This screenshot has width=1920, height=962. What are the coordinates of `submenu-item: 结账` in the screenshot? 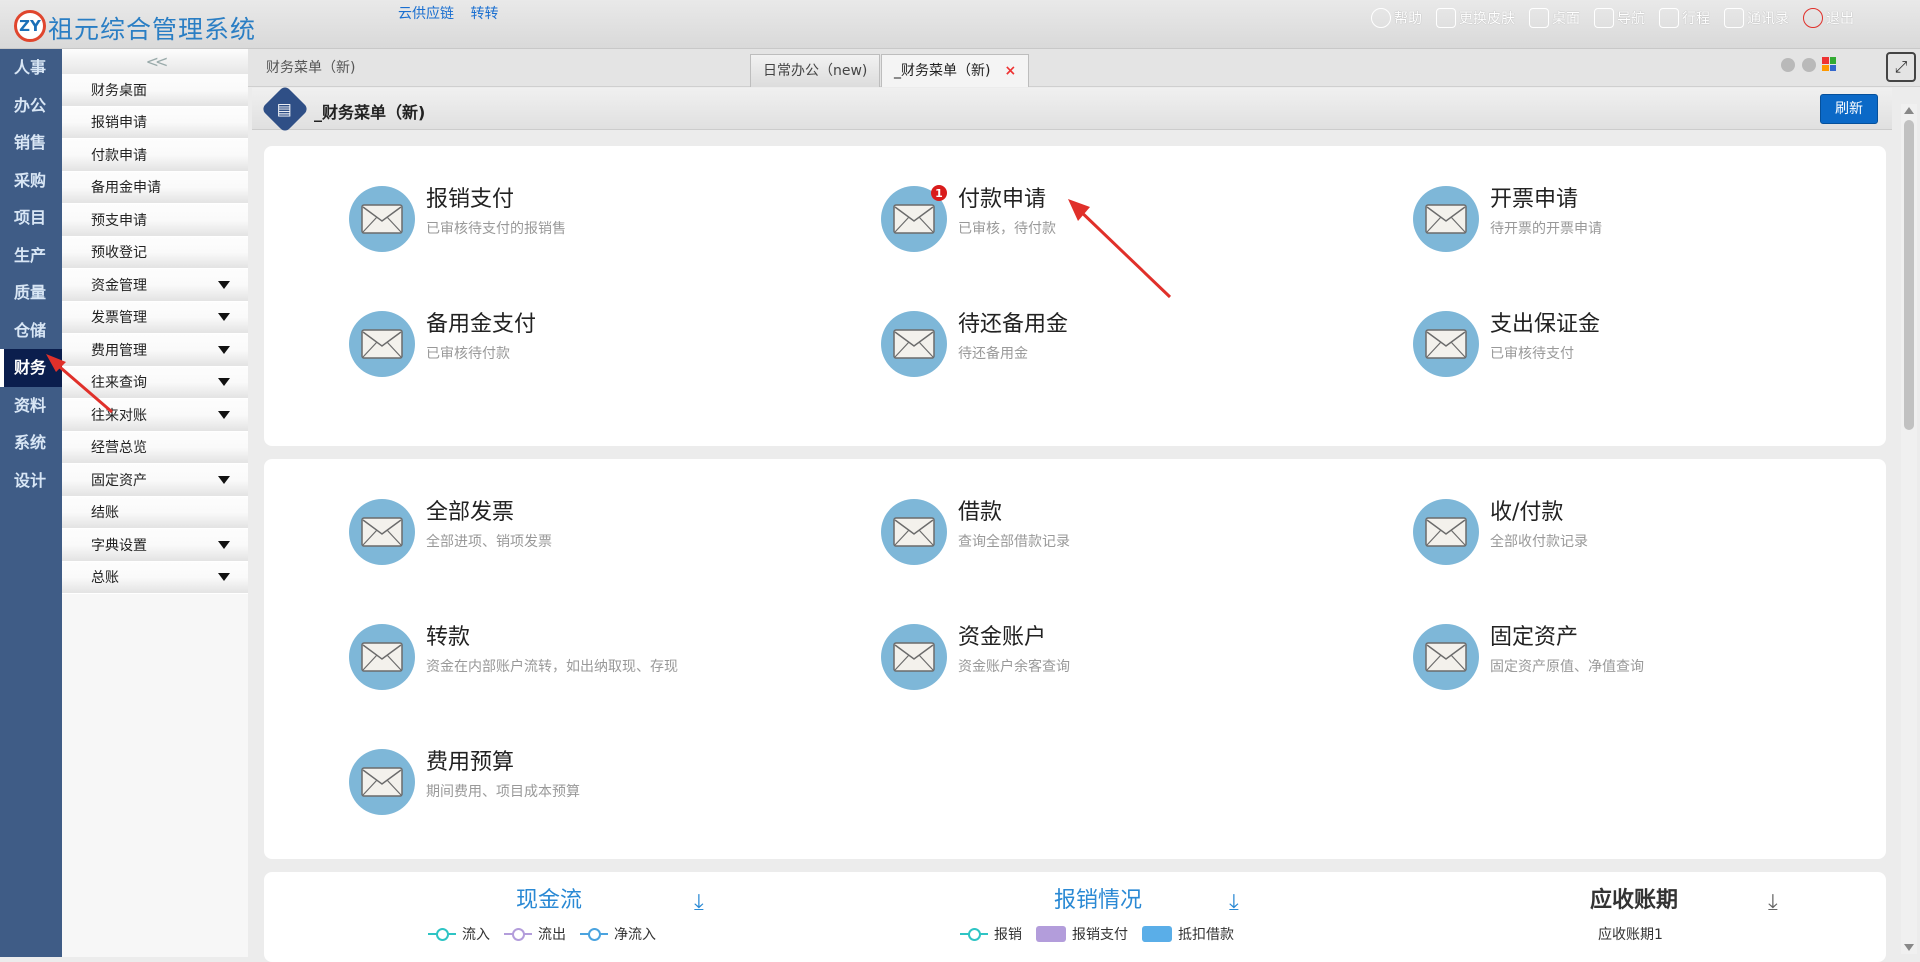 It's located at (155, 512).